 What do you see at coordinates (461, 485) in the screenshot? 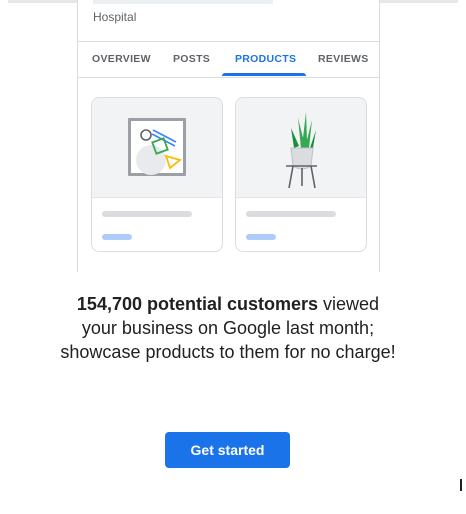
I see `text-cursor` at bounding box center [461, 485].